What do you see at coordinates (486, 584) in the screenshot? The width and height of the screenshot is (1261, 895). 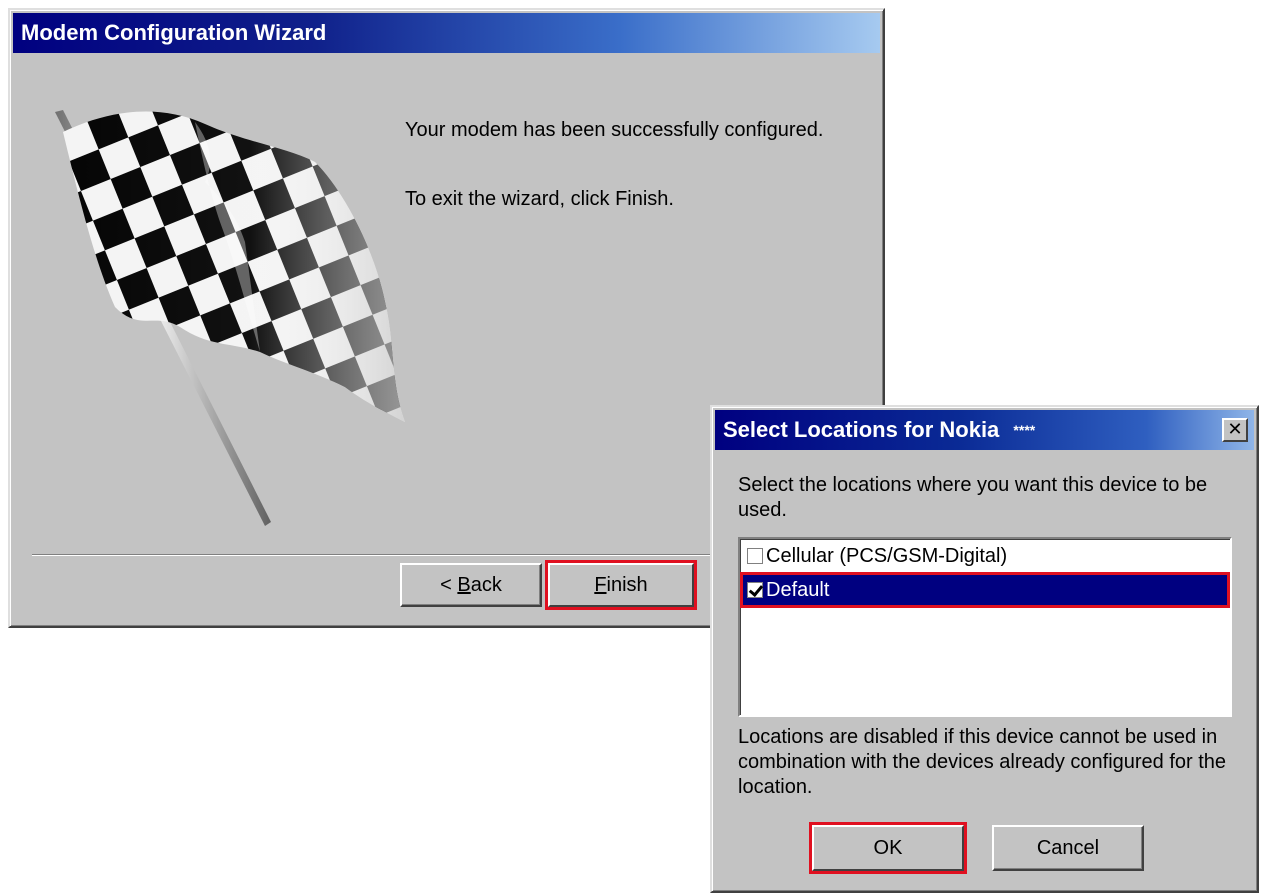 I see `back-button-rest: ack` at bounding box center [486, 584].